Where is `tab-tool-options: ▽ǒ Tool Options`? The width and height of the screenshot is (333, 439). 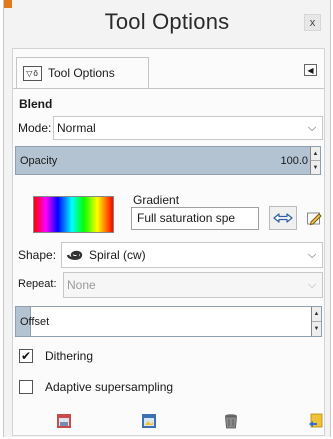 tab-tool-options: ▽ǒ Tool Options is located at coordinates (82, 72).